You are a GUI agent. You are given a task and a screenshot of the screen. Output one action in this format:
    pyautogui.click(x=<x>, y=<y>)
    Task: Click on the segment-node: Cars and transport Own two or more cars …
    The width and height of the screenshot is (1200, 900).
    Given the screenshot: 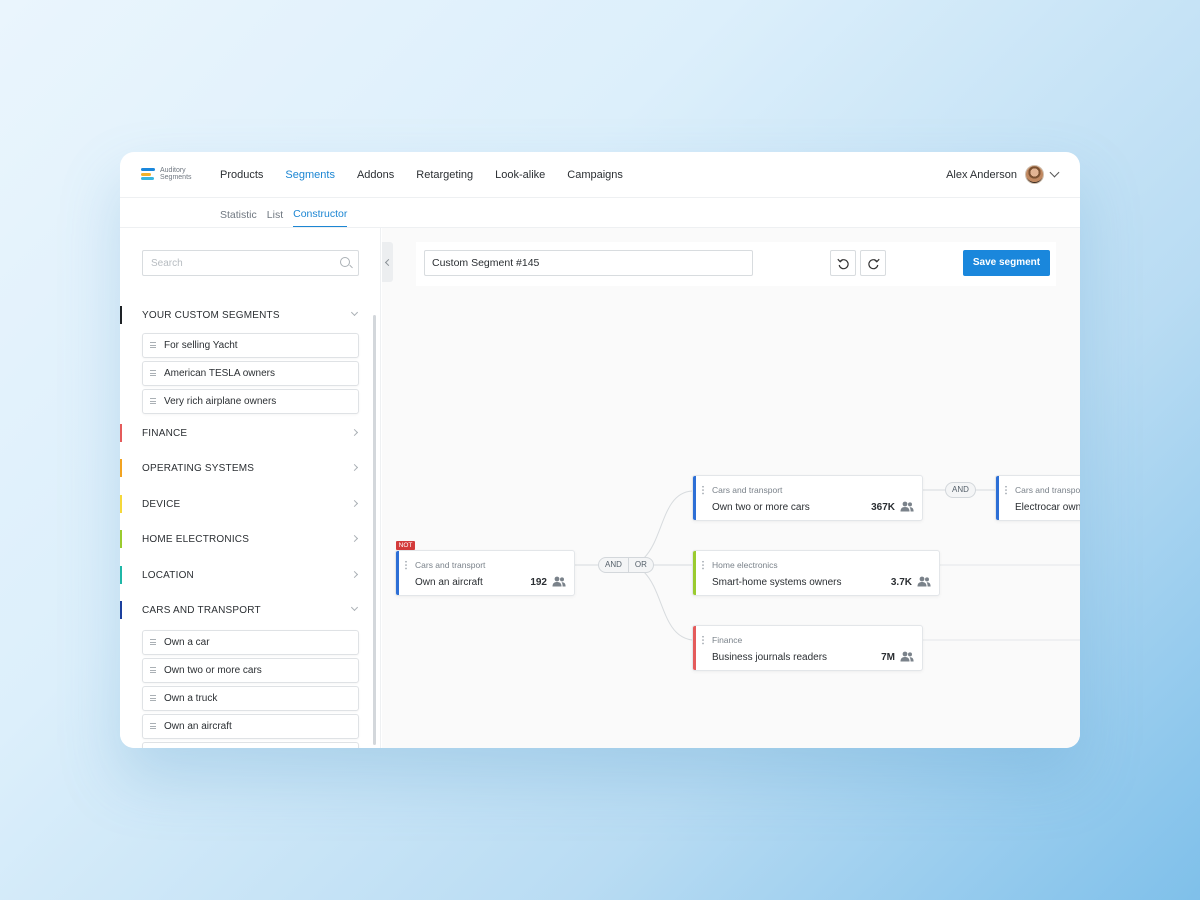 What is the action you would take?
    pyautogui.click(x=807, y=498)
    